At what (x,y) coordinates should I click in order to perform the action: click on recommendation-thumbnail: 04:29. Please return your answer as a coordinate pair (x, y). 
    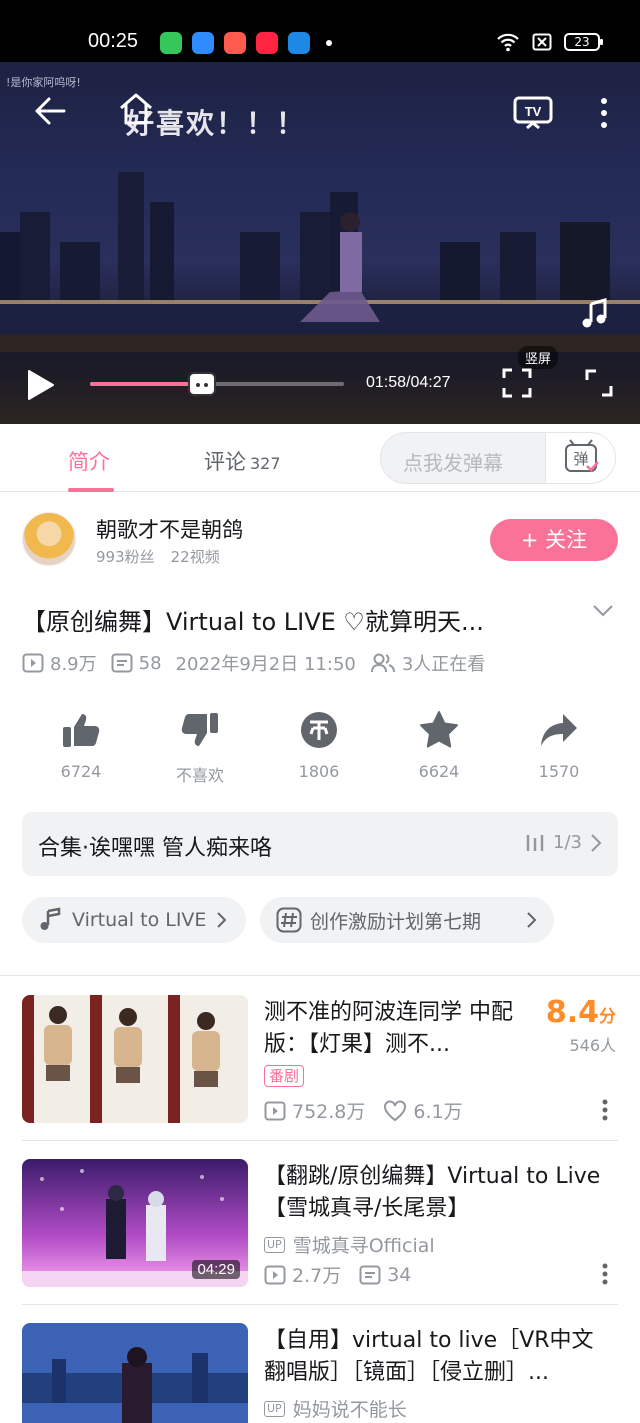
    Looking at the image, I should click on (135, 1223).